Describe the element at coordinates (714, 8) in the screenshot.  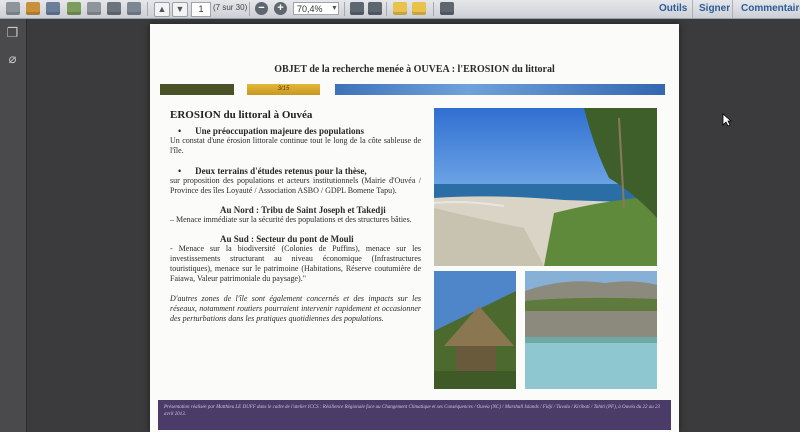
I see `sign-link: Signer` at that location.